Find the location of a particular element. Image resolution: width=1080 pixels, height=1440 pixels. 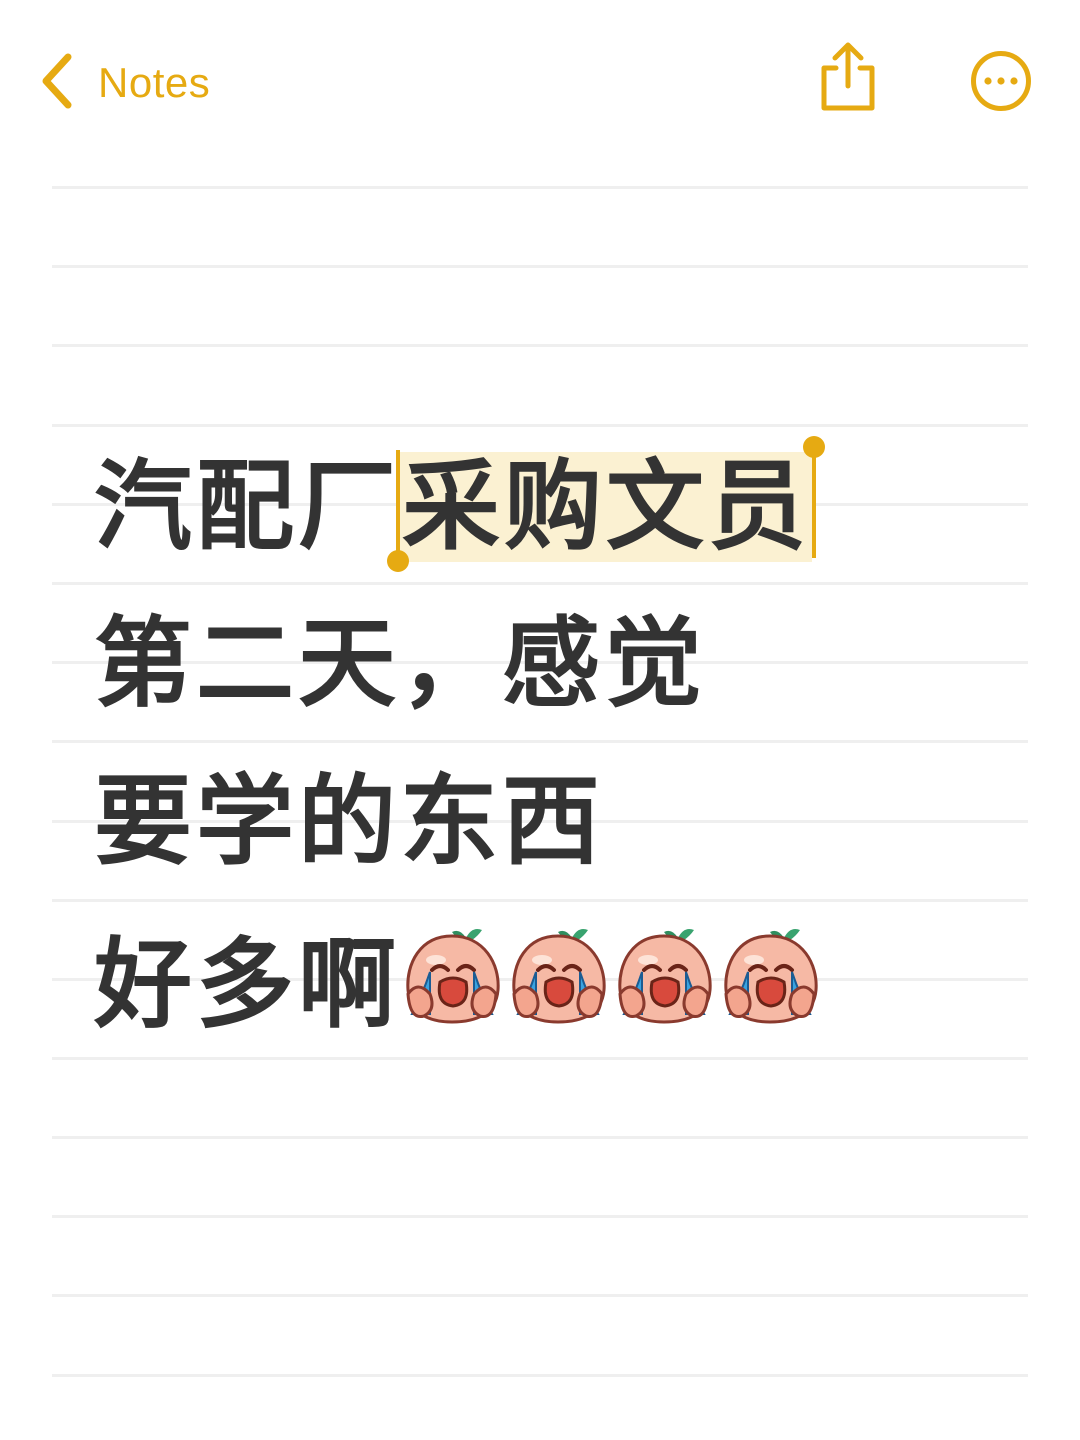

ellipsis-circle-icon is located at coordinates (1001, 81).